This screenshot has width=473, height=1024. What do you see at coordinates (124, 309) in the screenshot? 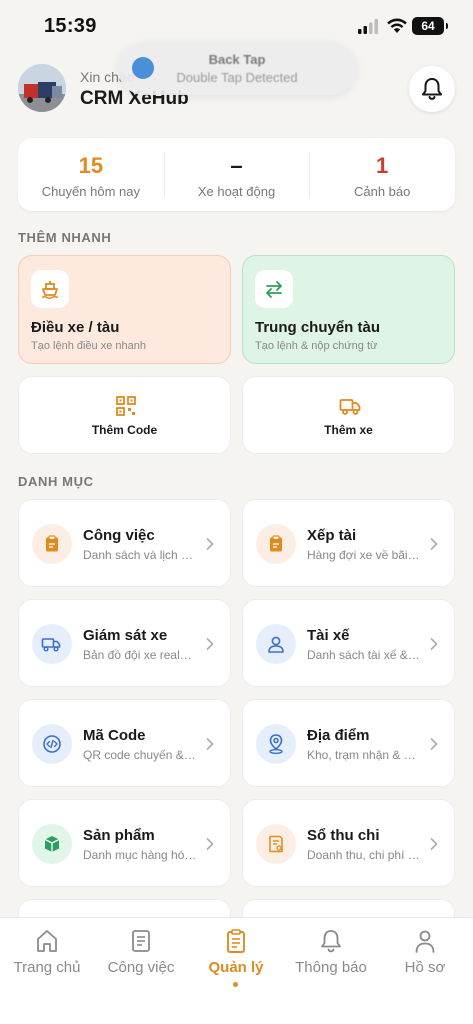
I see `dispatch-vehicle-card: Điều xe / tàu Tạo lệnh điều xe nhanh` at bounding box center [124, 309].